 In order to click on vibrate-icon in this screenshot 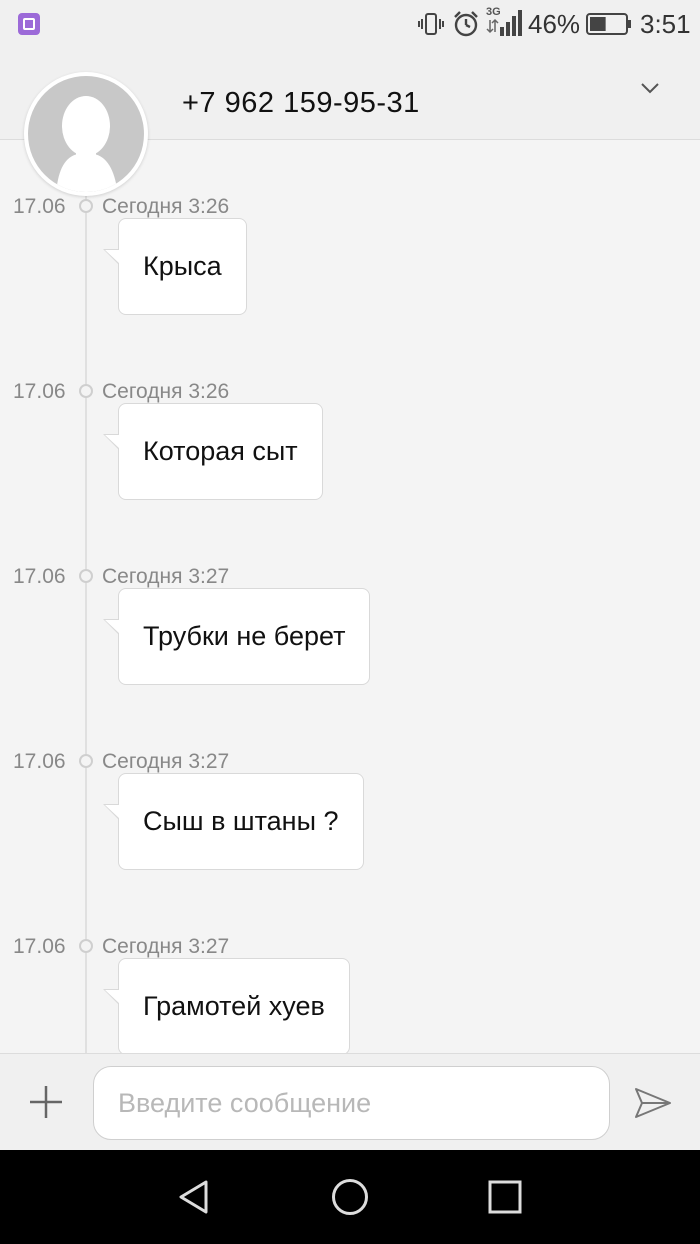, I will do `click(431, 24)`.